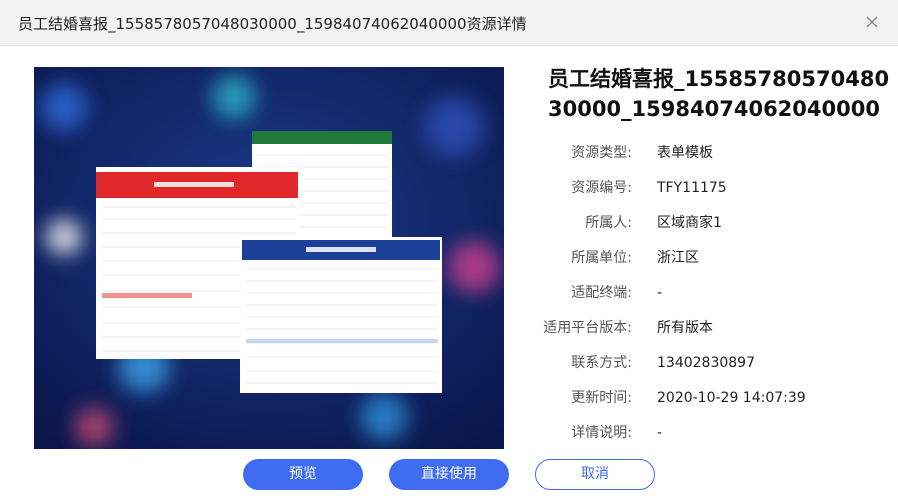  I want to click on field-label: 适用平台版本:, so click(587, 328).